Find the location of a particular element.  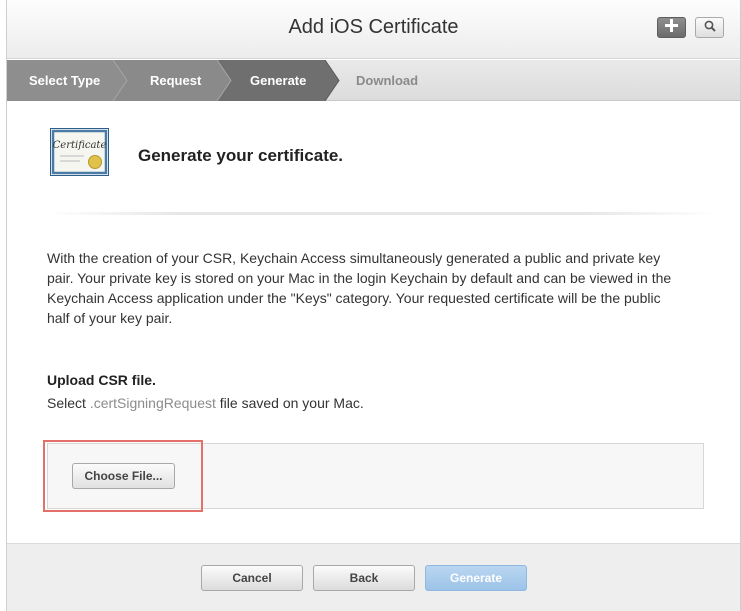

page-title: Add iOS Certificate is located at coordinates (373, 27).